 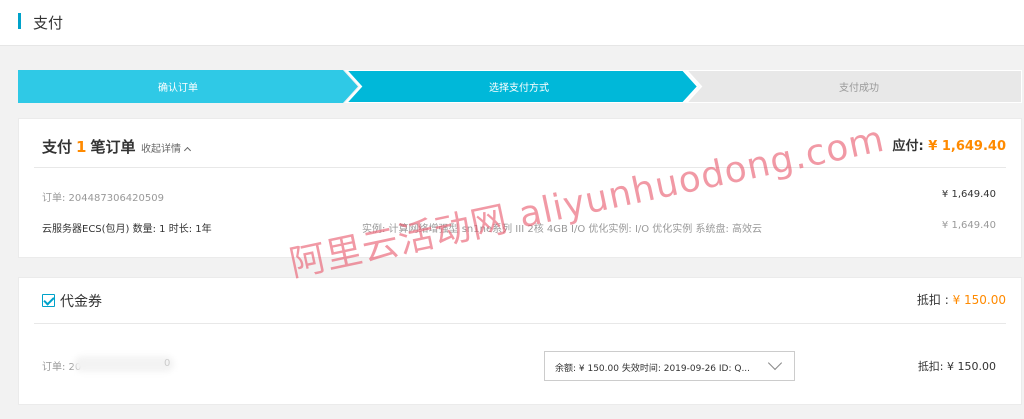 What do you see at coordinates (859, 88) in the screenshot?
I see `step-payment-success: 支付成功` at bounding box center [859, 88].